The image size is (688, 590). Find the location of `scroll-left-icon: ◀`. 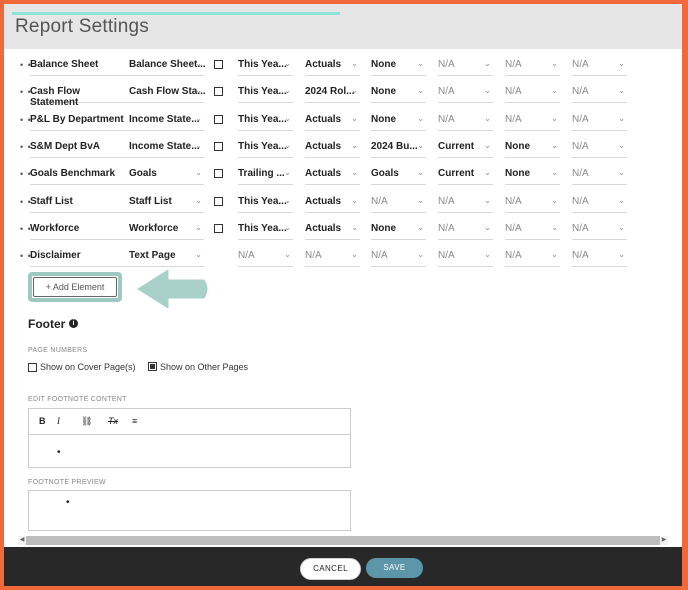

scroll-left-icon: ◀ is located at coordinates (22, 540).